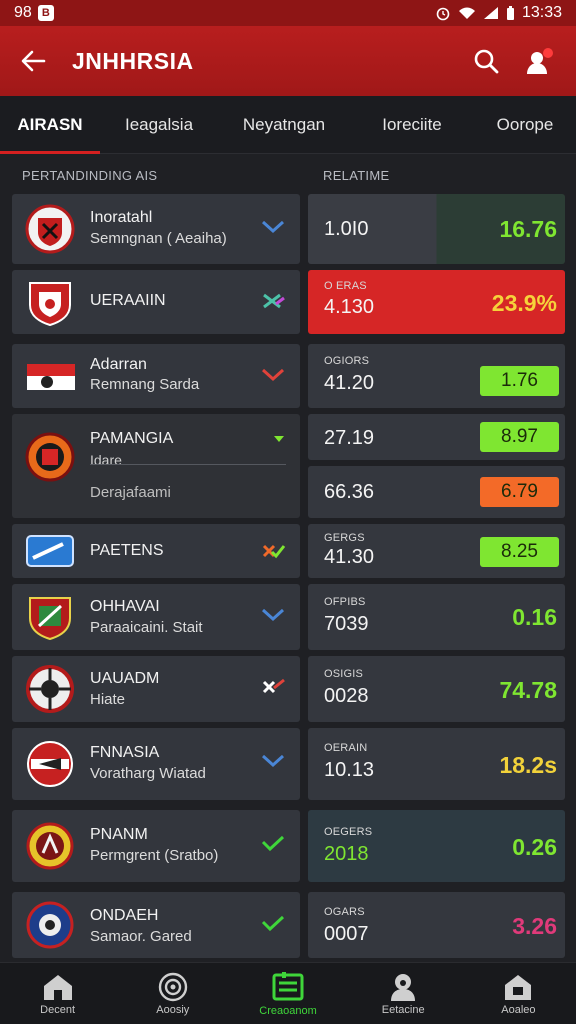 The width and height of the screenshot is (576, 1024). I want to click on home-icon, so click(57, 987).